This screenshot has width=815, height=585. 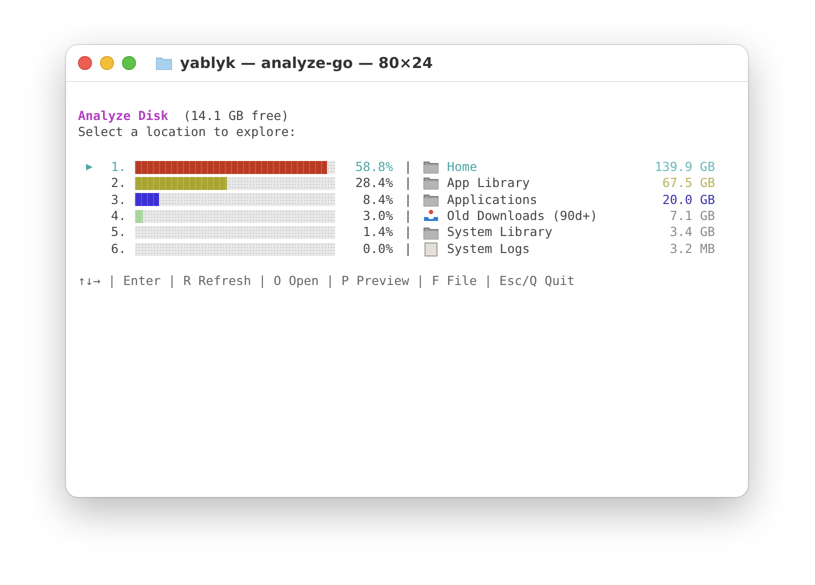 What do you see at coordinates (123, 115) in the screenshot?
I see `heading: Analyze Disk` at bounding box center [123, 115].